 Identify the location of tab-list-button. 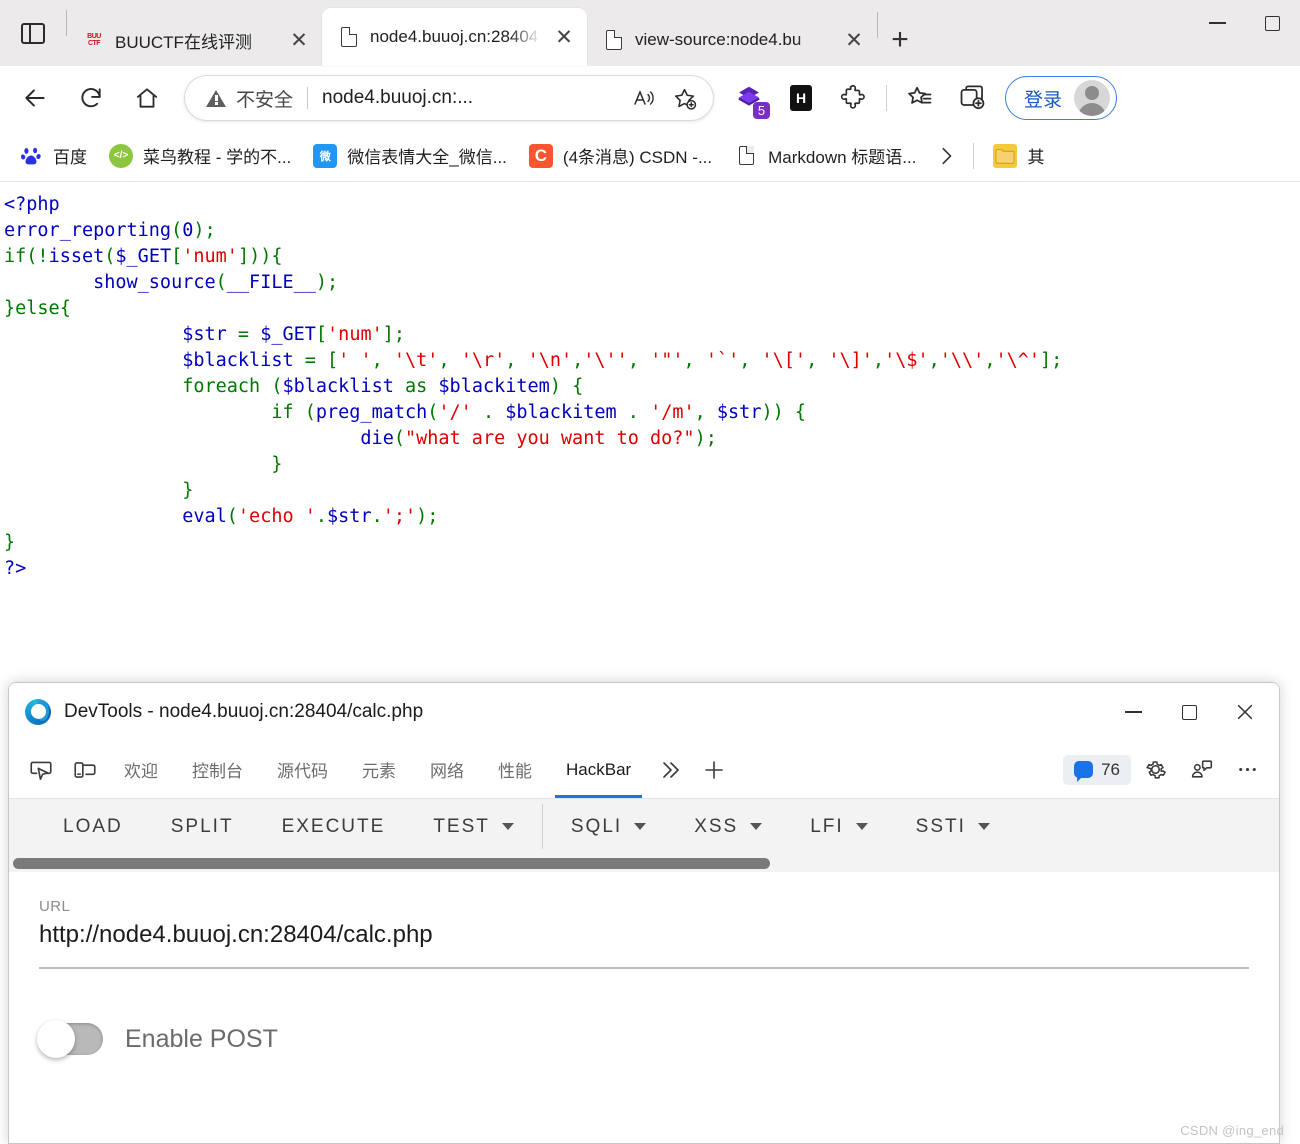
(33, 33).